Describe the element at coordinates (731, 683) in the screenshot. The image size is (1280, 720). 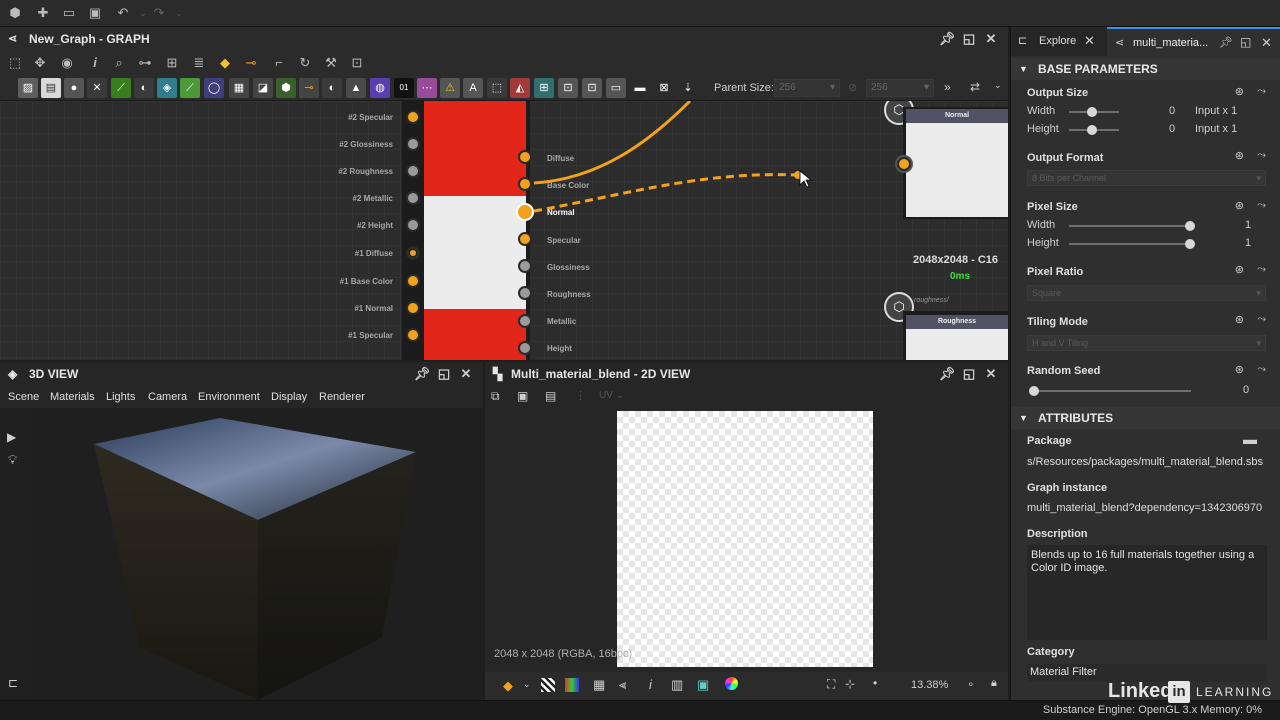
I see `color-picker-icon` at that location.